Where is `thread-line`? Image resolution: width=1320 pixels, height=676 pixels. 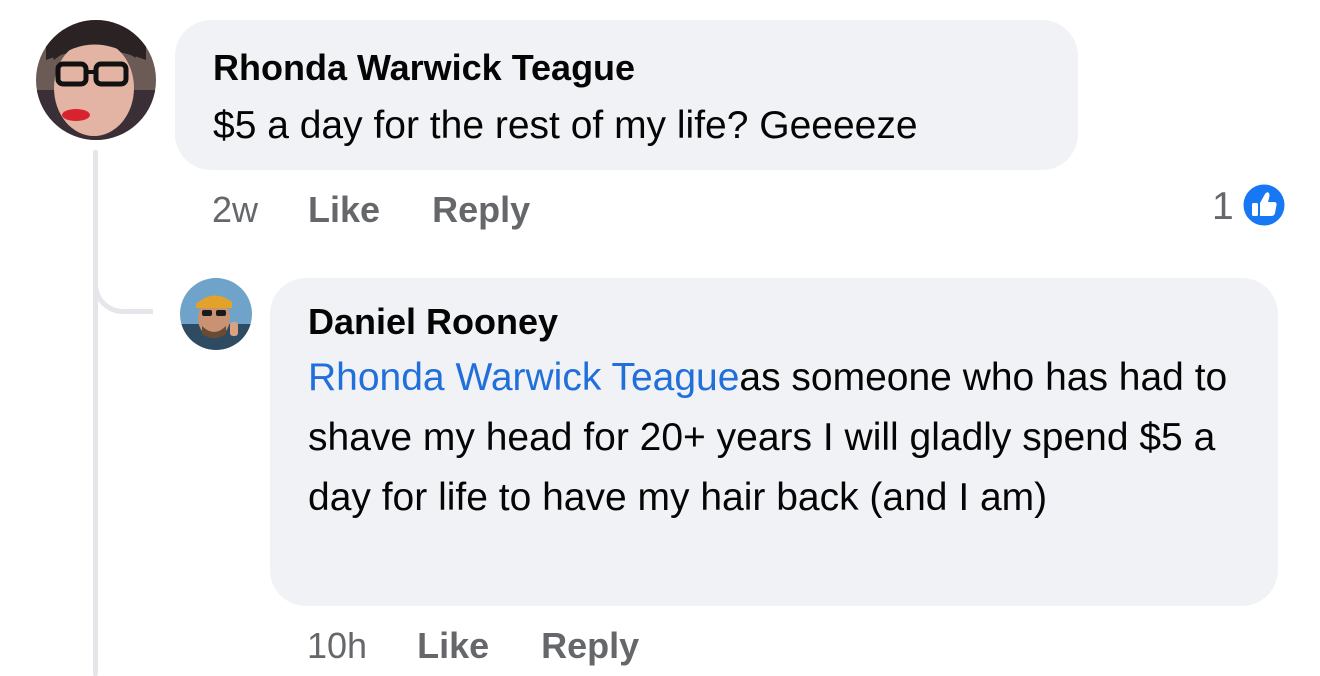
thread-line is located at coordinates (95, 413).